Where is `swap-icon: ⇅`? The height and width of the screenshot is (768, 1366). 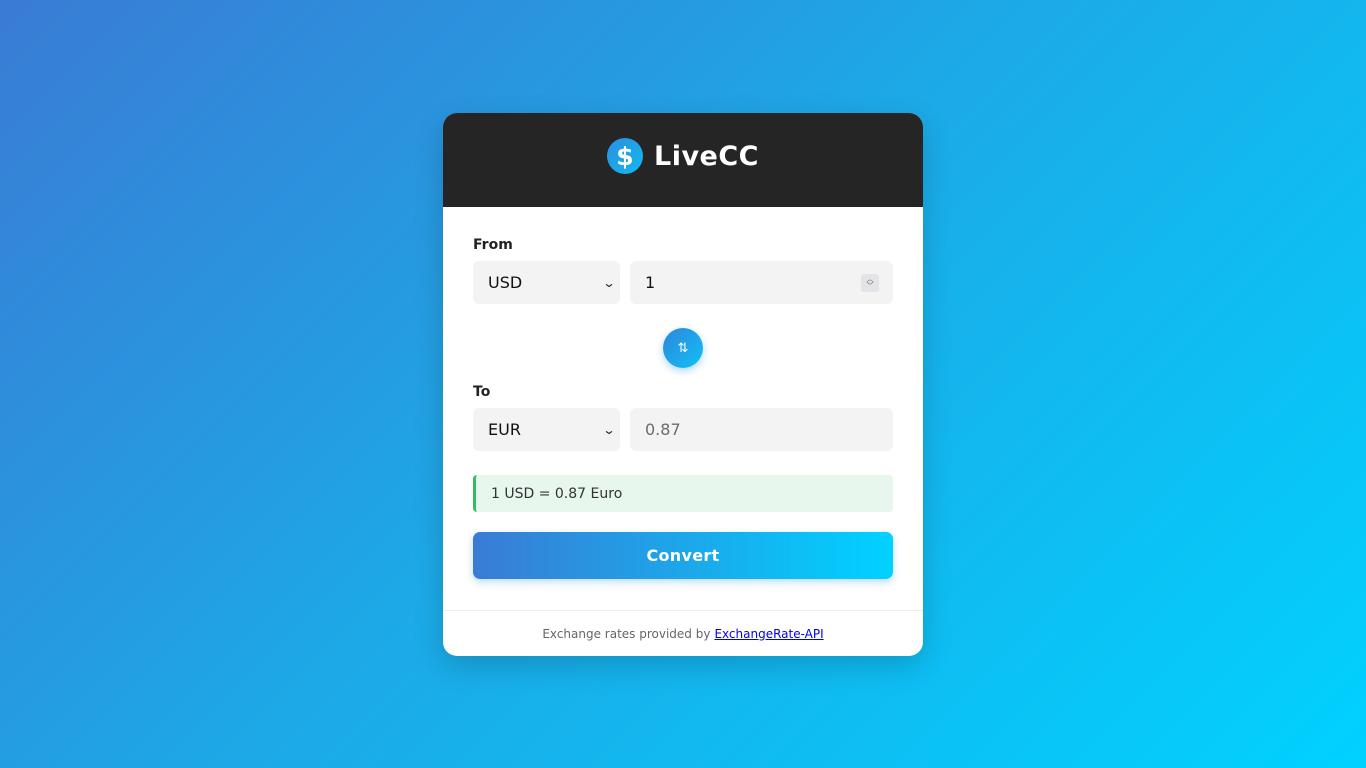 swap-icon: ⇅ is located at coordinates (683, 348).